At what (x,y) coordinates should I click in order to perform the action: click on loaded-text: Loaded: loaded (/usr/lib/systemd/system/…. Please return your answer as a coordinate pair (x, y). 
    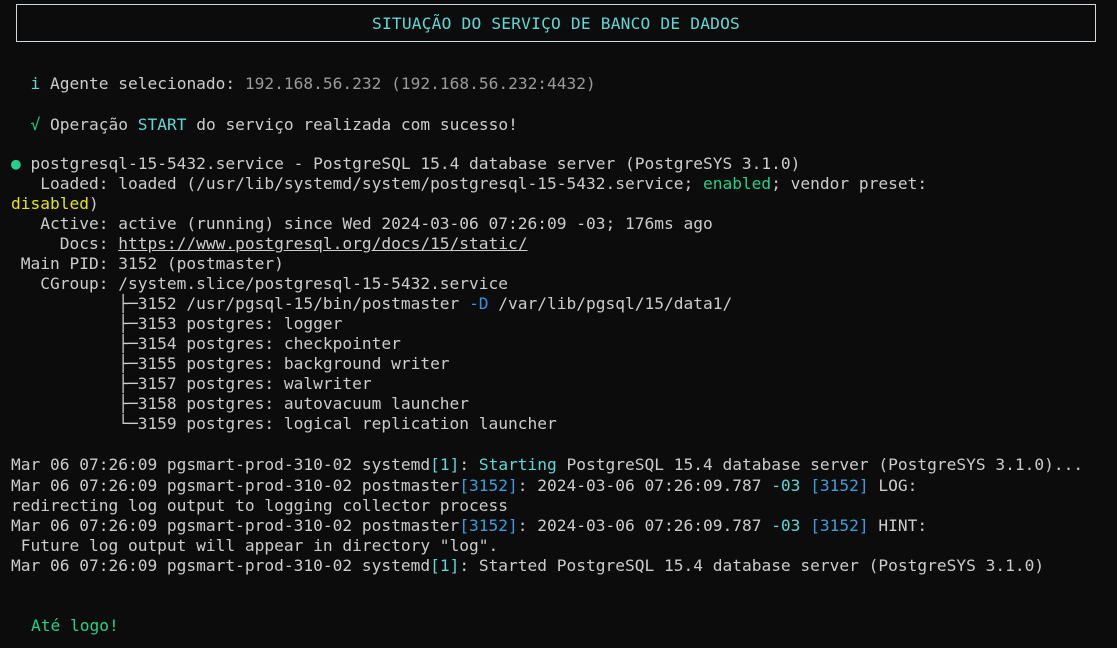
    Looking at the image, I should click on (357, 183).